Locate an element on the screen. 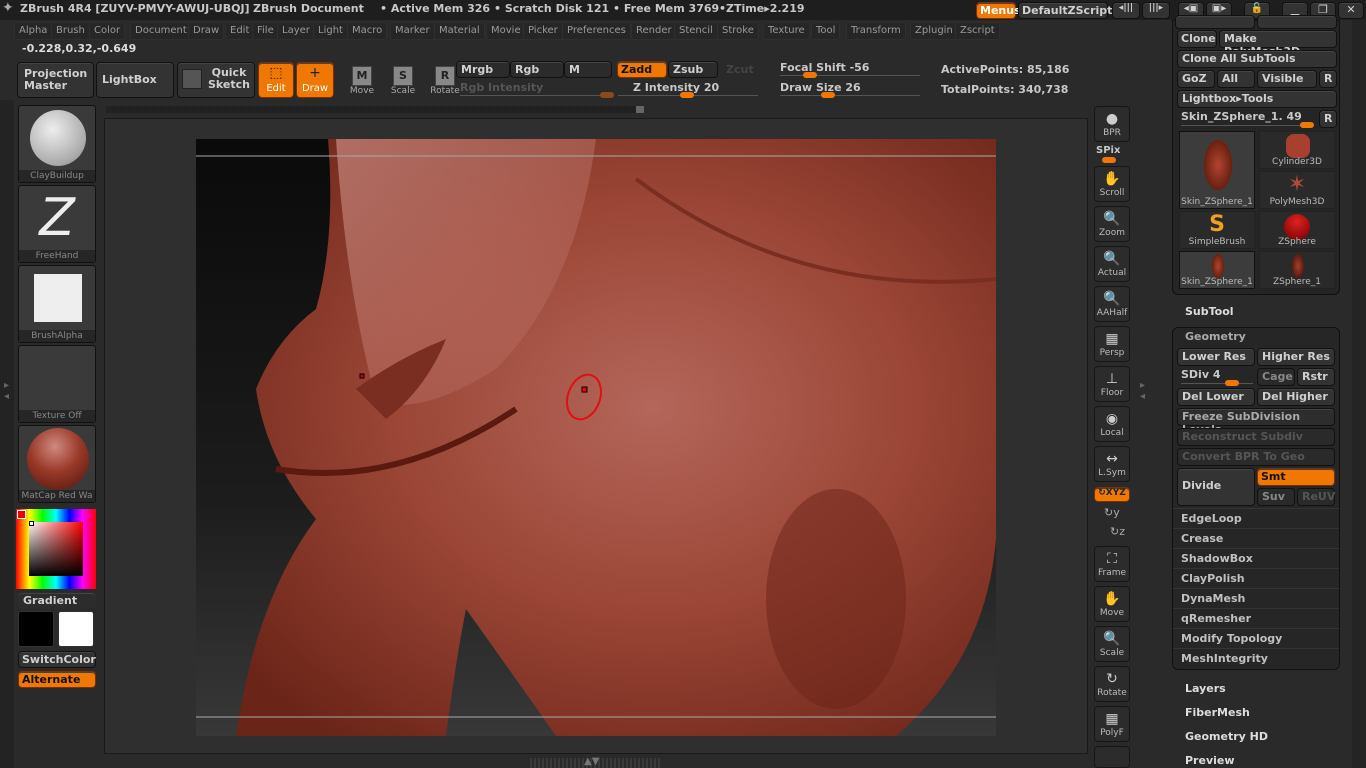 The image size is (1366, 768). right-panel-scrollbar is located at coordinates (1359, 394).